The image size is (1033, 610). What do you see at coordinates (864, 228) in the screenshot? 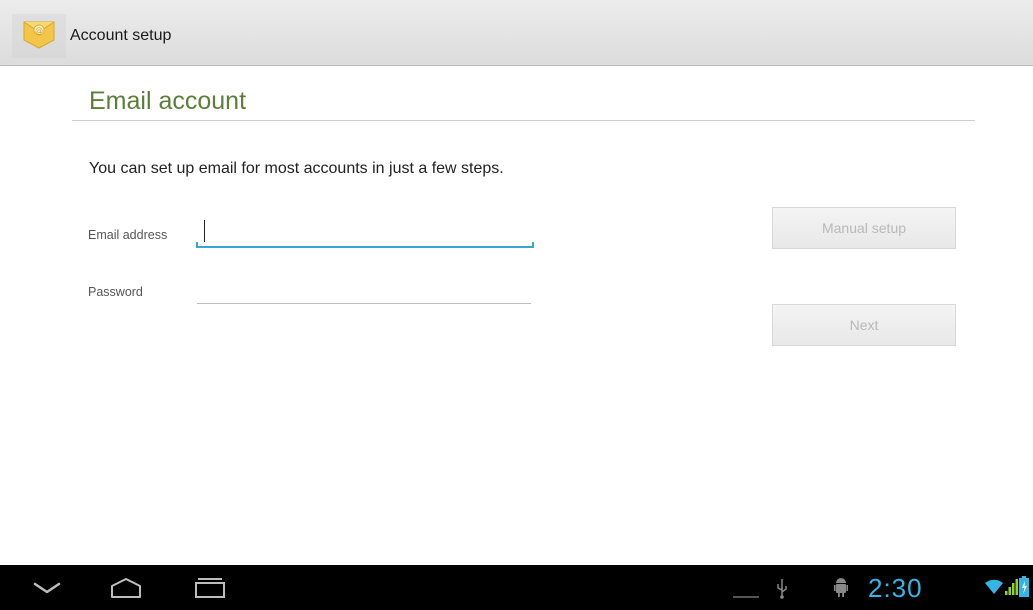
I see `manual-setup-button: Manual setup` at bounding box center [864, 228].